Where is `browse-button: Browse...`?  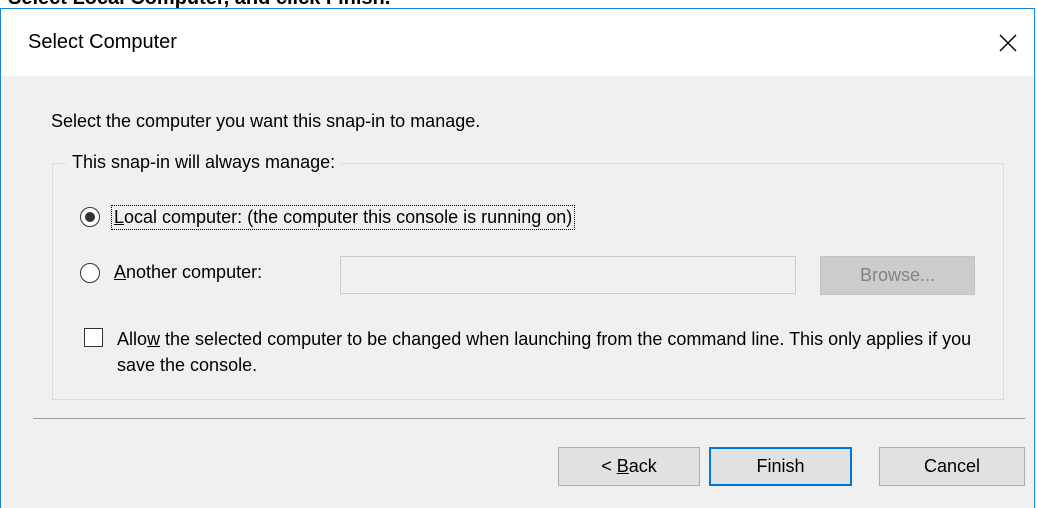 browse-button: Browse... is located at coordinates (897, 275).